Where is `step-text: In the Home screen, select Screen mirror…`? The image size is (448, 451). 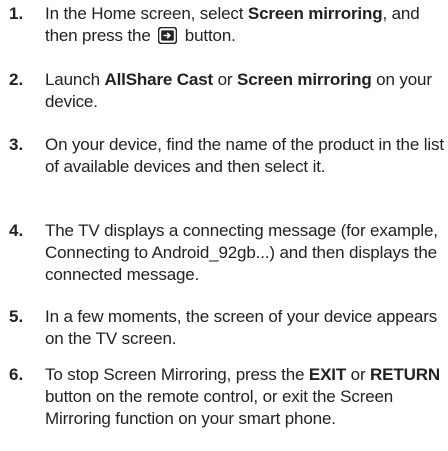
step-text: In the Home screen, select Screen mirror… is located at coordinates (232, 24).